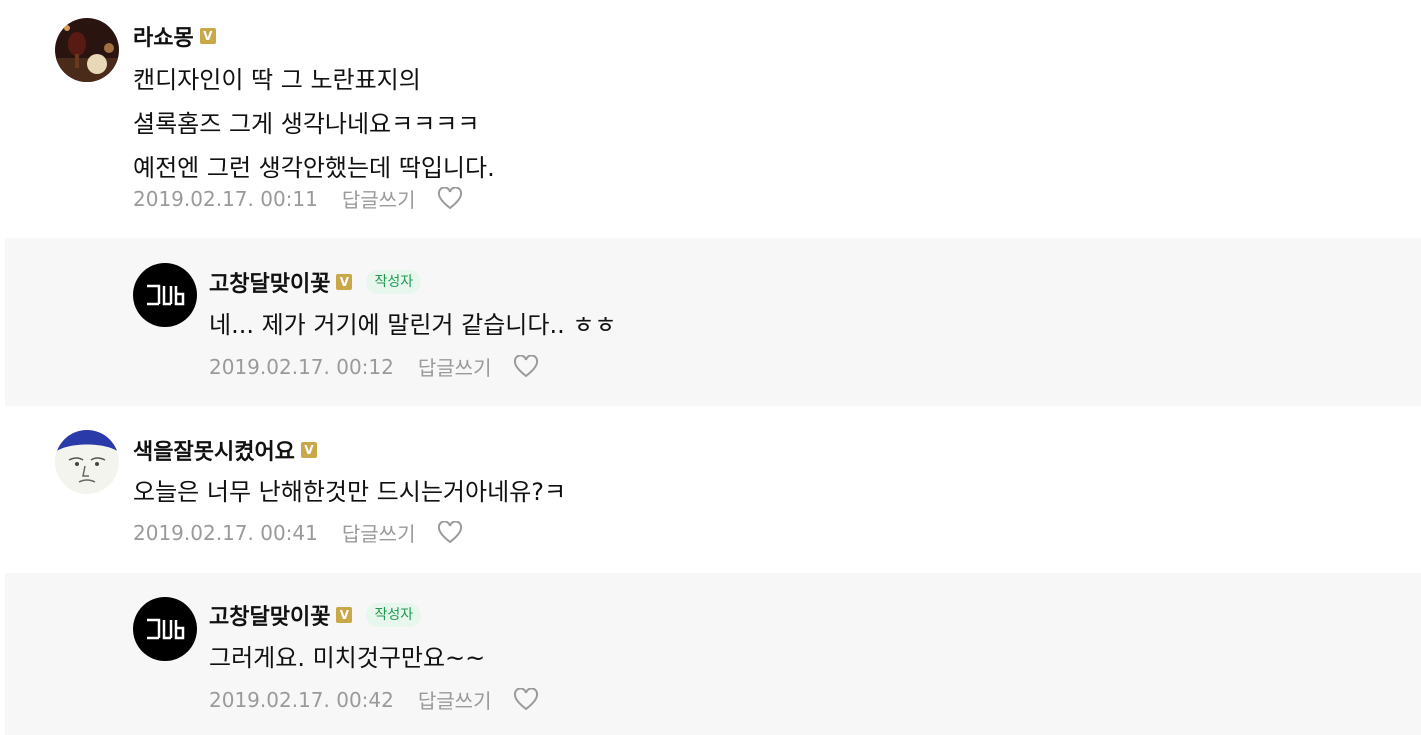  What do you see at coordinates (163, 38) in the screenshot?
I see `author-name-text: 라쇼몽` at bounding box center [163, 38].